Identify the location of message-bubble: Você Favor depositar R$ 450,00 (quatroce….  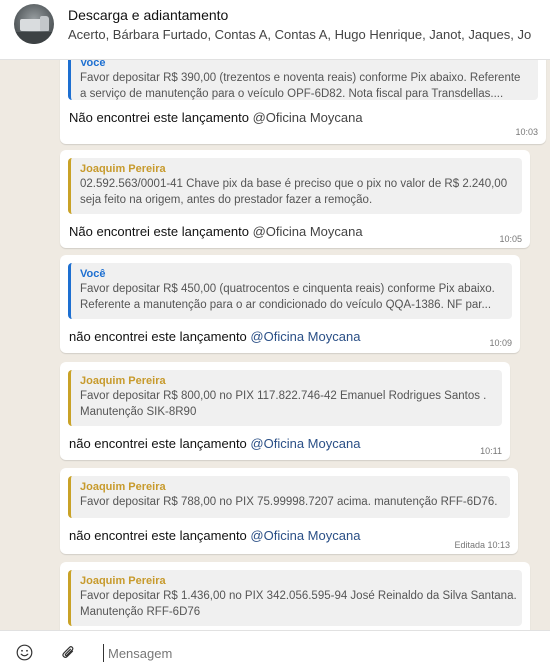
(290, 304).